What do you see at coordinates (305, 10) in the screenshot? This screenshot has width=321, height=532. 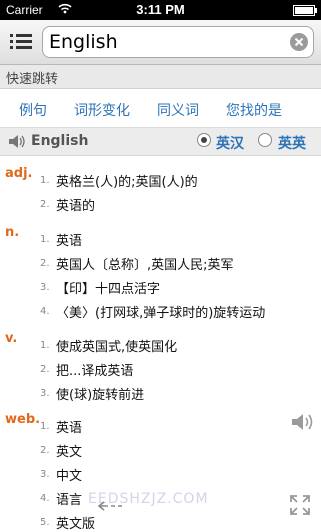 I see `battery-icon` at bounding box center [305, 10].